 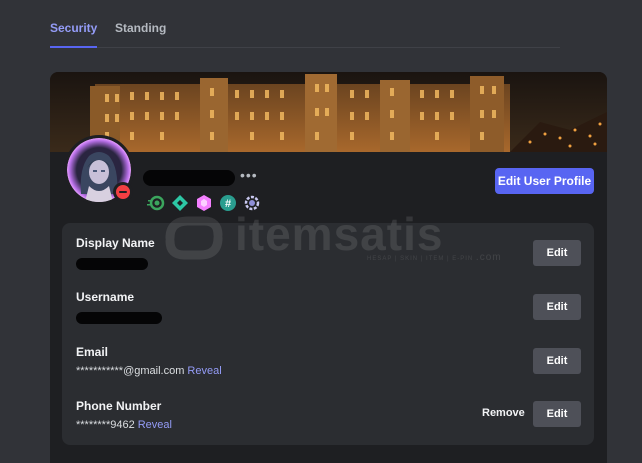 I want to click on username-redacted, so click(x=189, y=178).